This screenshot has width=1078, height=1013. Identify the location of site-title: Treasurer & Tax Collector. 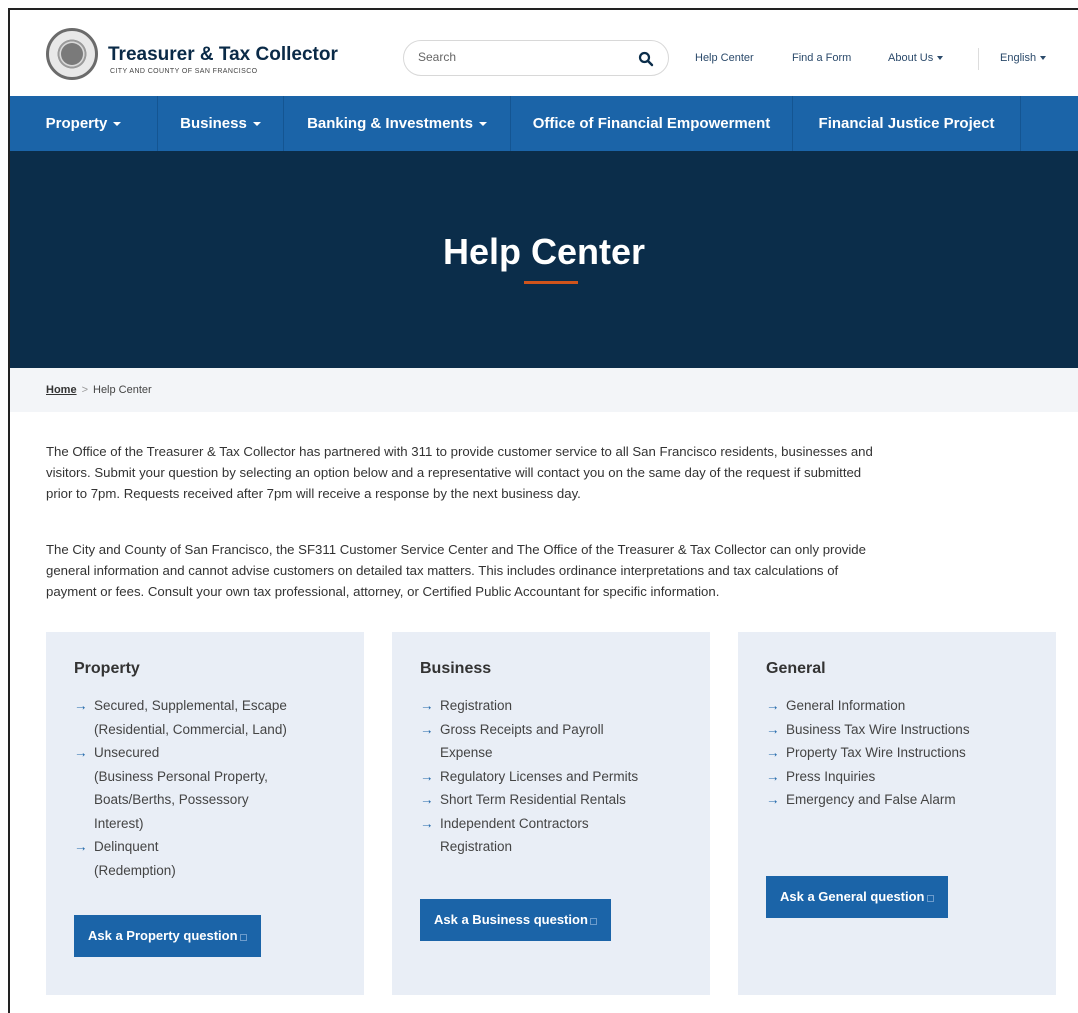
(223, 55).